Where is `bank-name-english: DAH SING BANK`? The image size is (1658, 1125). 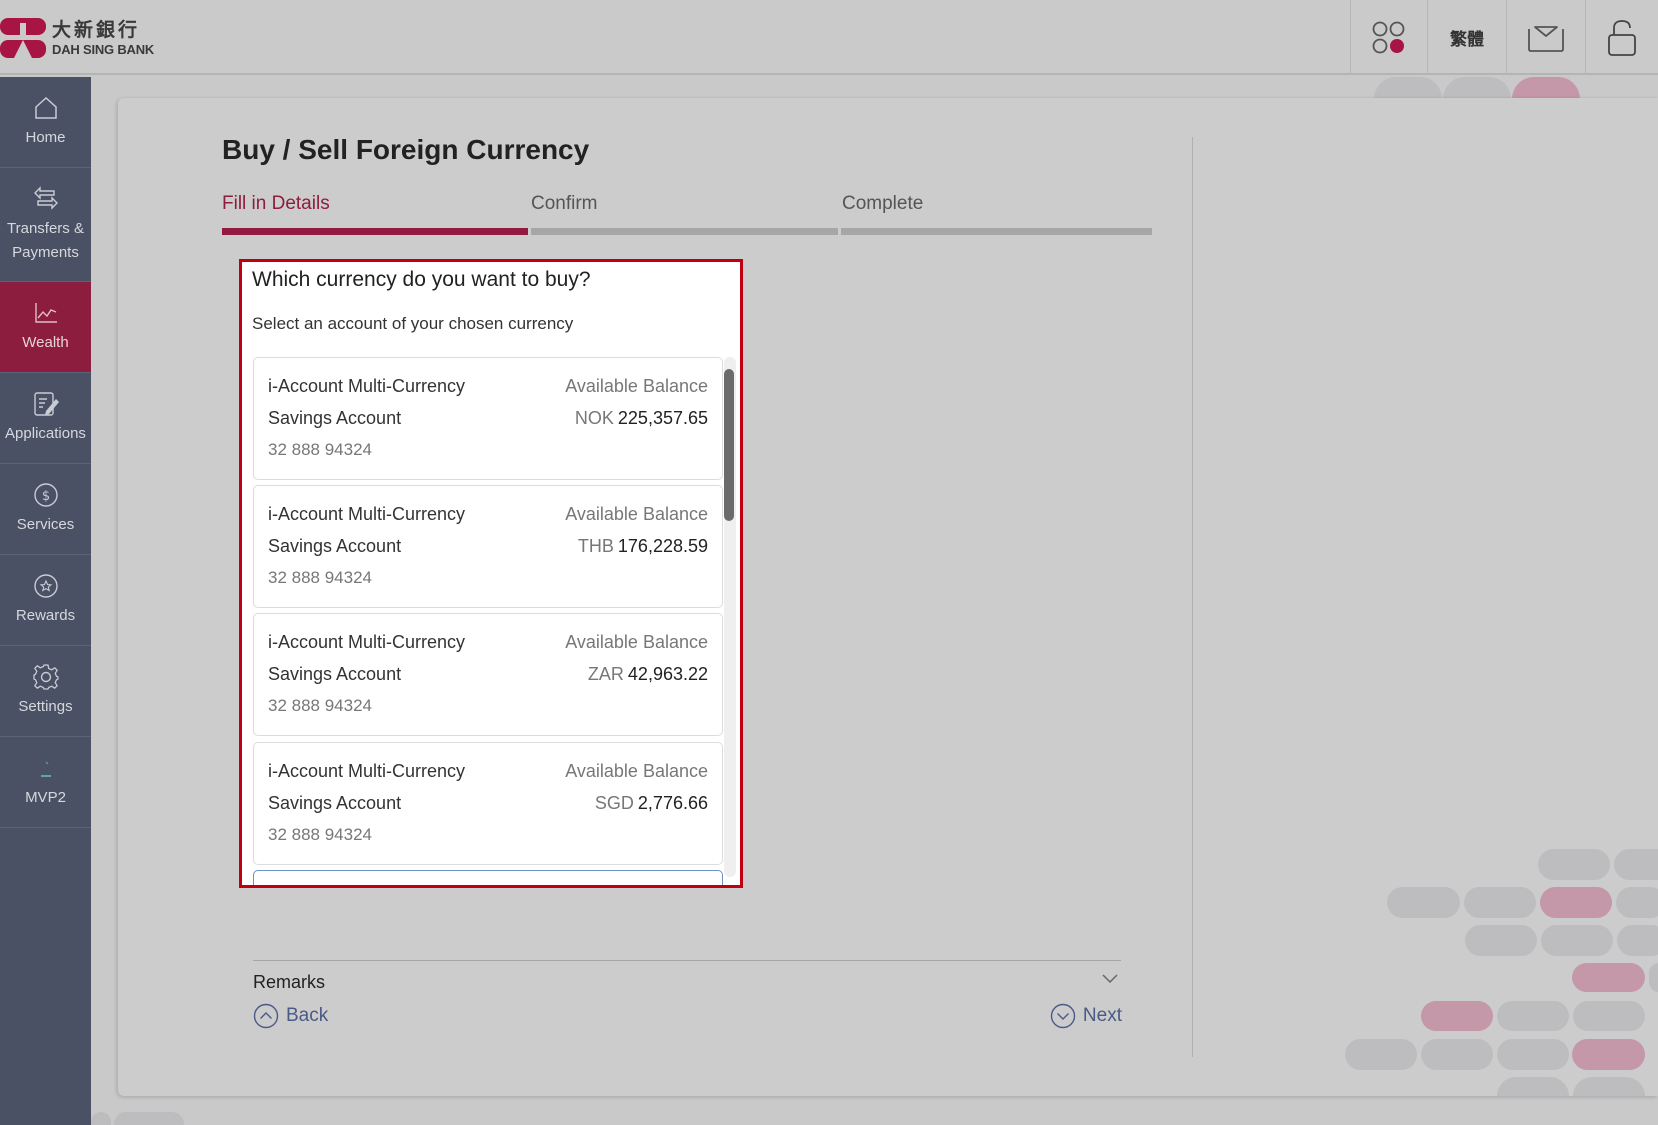
bank-name-english: DAH SING BANK is located at coordinates (103, 49).